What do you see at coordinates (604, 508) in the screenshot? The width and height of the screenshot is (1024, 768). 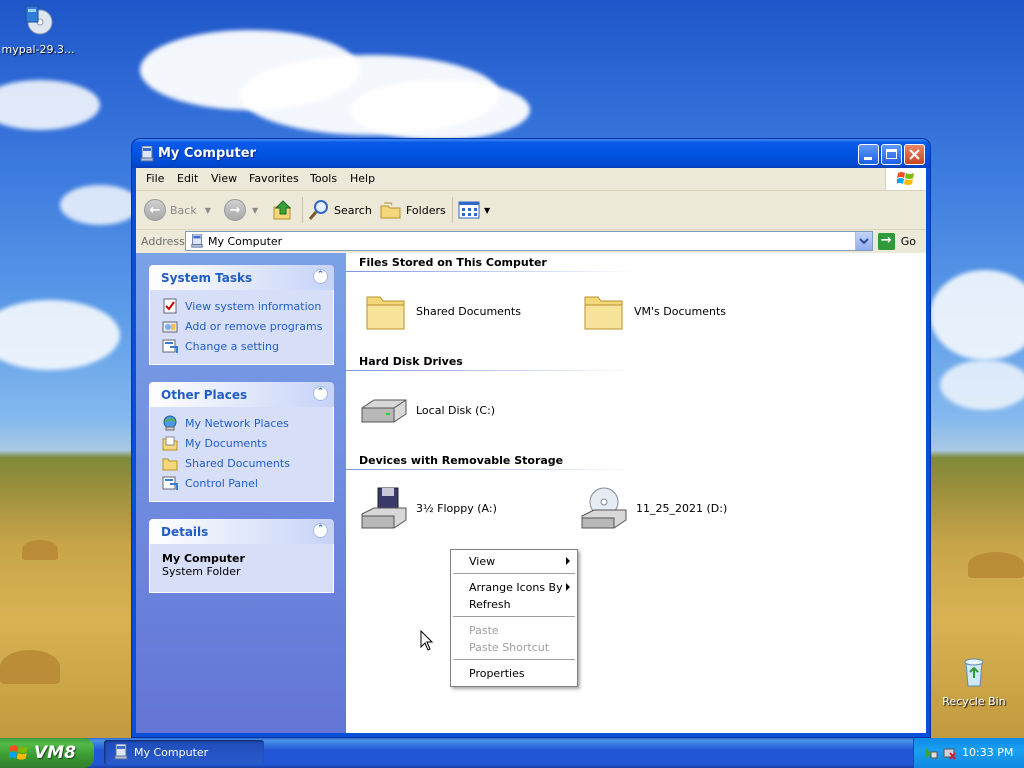 I see `cd-drive-icon` at bounding box center [604, 508].